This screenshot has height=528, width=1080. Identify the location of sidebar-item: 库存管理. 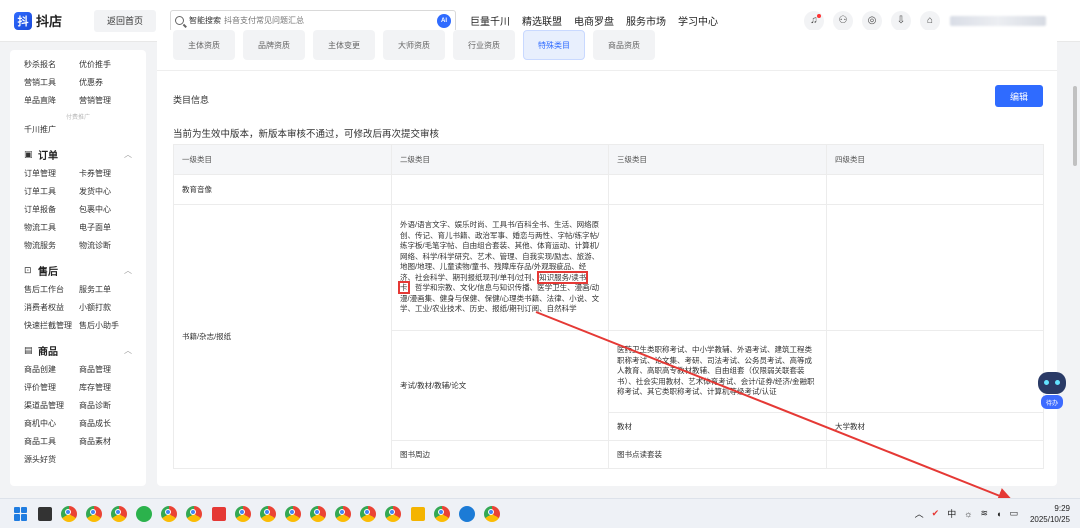
(106, 388).